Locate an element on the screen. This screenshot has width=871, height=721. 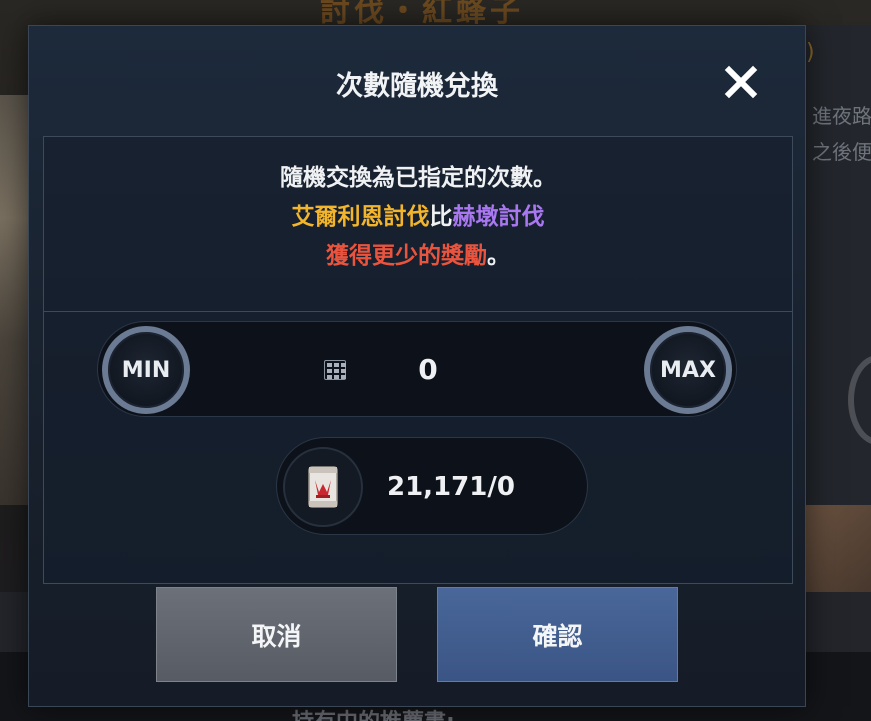
message-line-3: 獲得更少的獎勵。 is located at coordinates (418, 256).